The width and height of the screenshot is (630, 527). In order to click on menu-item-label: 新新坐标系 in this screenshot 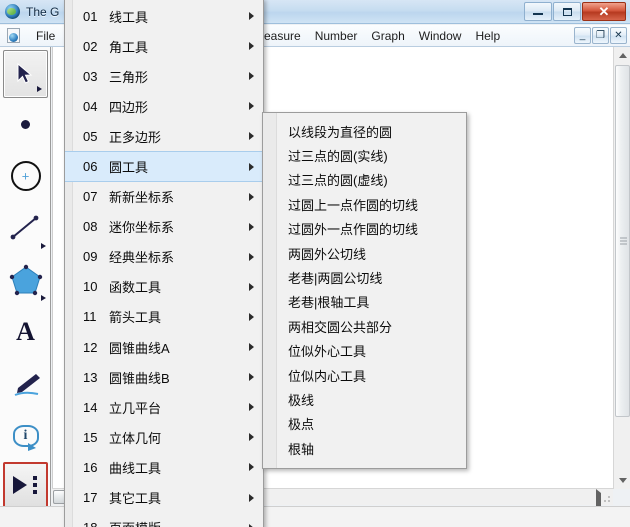, I will do `click(142, 198)`.